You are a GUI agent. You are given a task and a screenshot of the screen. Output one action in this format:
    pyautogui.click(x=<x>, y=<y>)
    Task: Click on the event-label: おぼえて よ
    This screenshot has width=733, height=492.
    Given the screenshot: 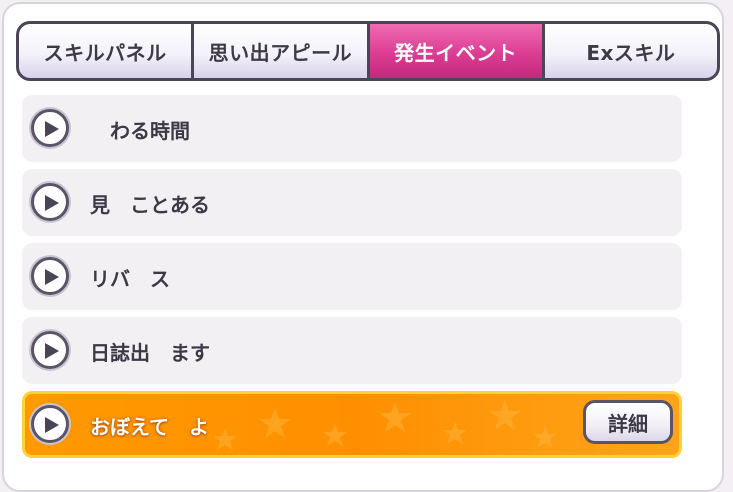 What is the action you would take?
    pyautogui.click(x=149, y=427)
    